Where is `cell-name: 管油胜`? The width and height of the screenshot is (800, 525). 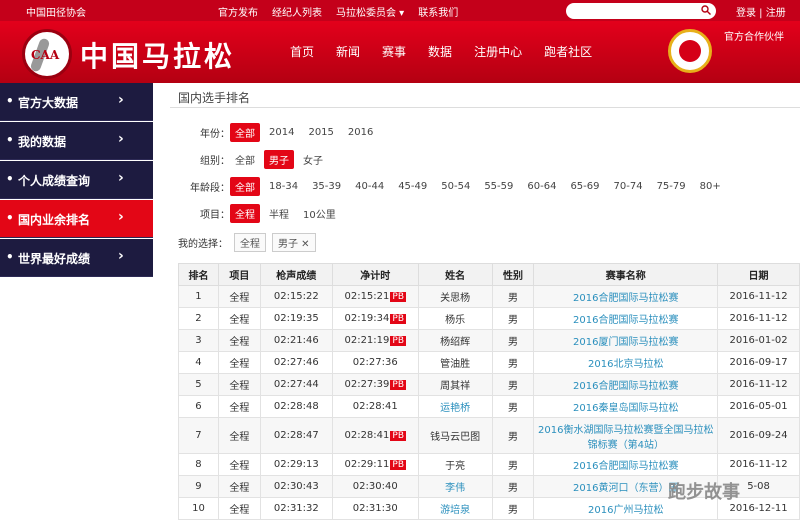 cell-name: 管油胜 is located at coordinates (455, 362).